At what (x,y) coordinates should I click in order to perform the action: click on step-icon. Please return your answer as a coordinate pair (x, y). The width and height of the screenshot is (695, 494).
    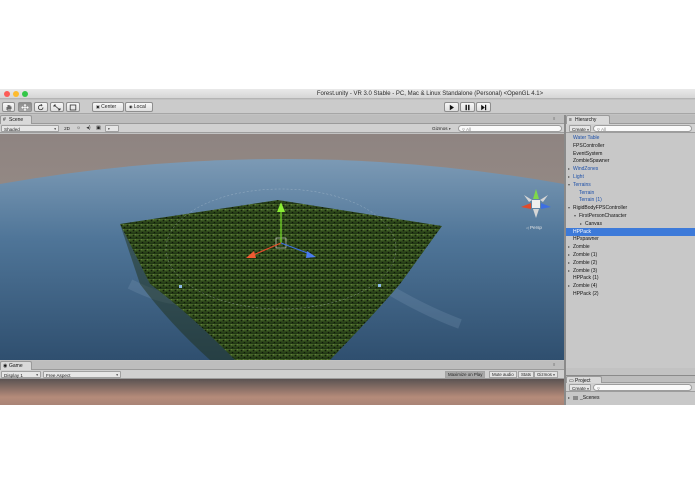
    Looking at the image, I should click on (484, 107).